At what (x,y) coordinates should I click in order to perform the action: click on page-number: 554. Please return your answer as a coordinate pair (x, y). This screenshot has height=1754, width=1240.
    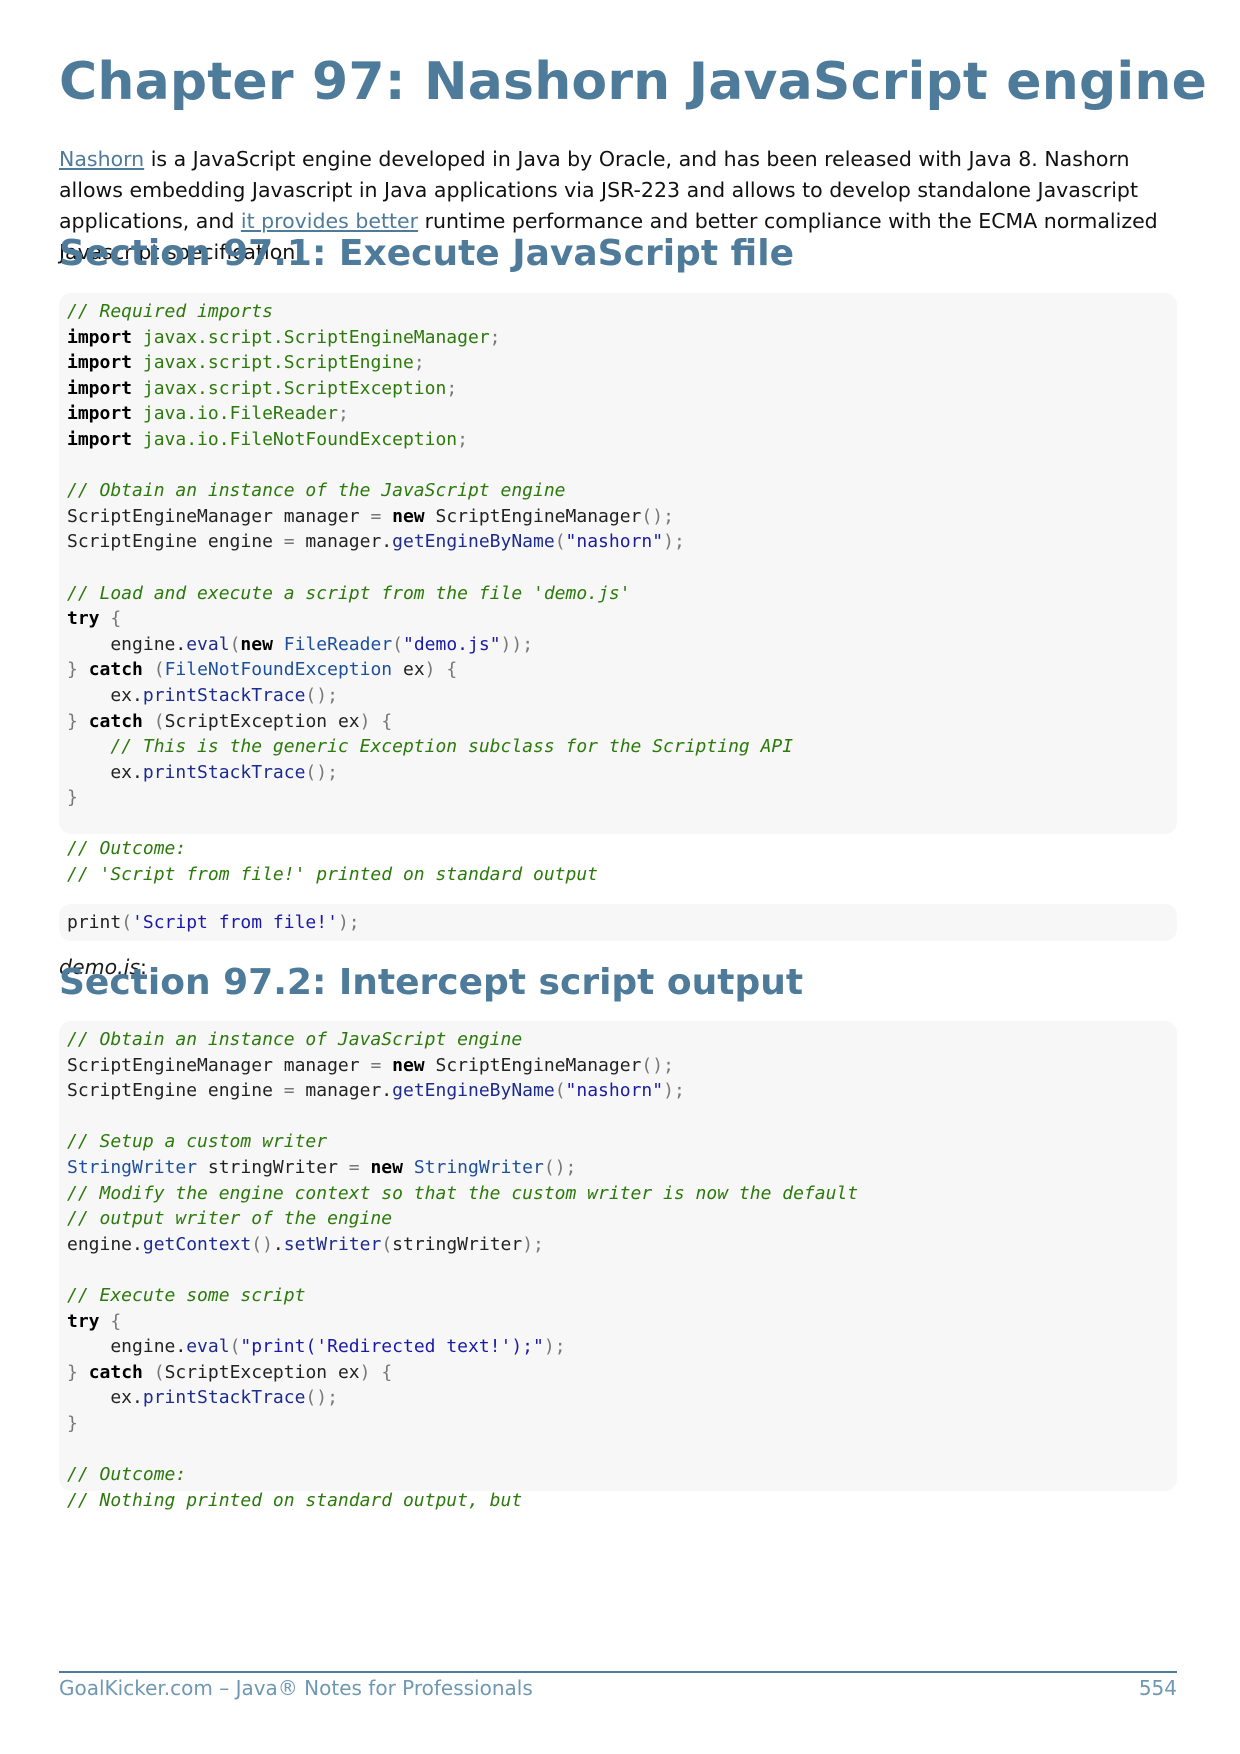
    Looking at the image, I should click on (1157, 1688).